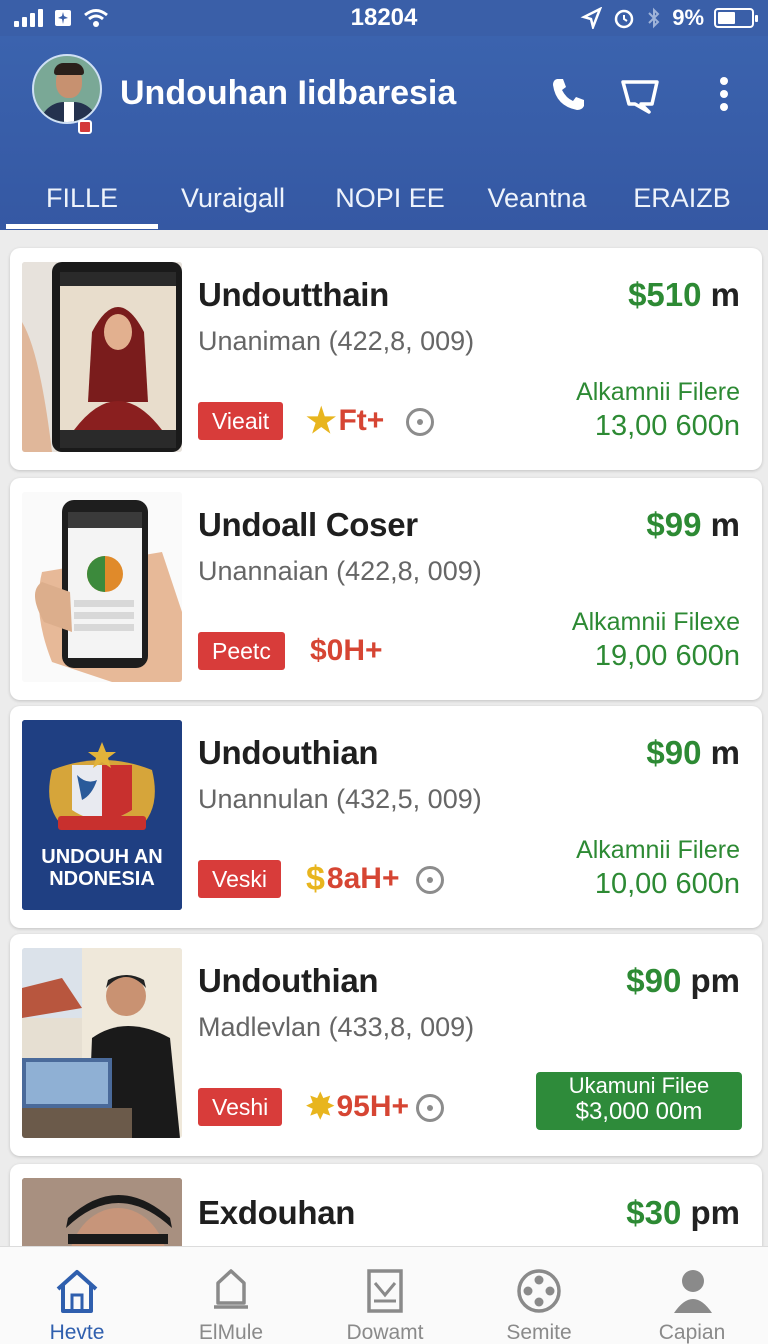 The height and width of the screenshot is (1344, 768). What do you see at coordinates (385, 1332) in the screenshot?
I see `nav-download-label: Dowamt` at bounding box center [385, 1332].